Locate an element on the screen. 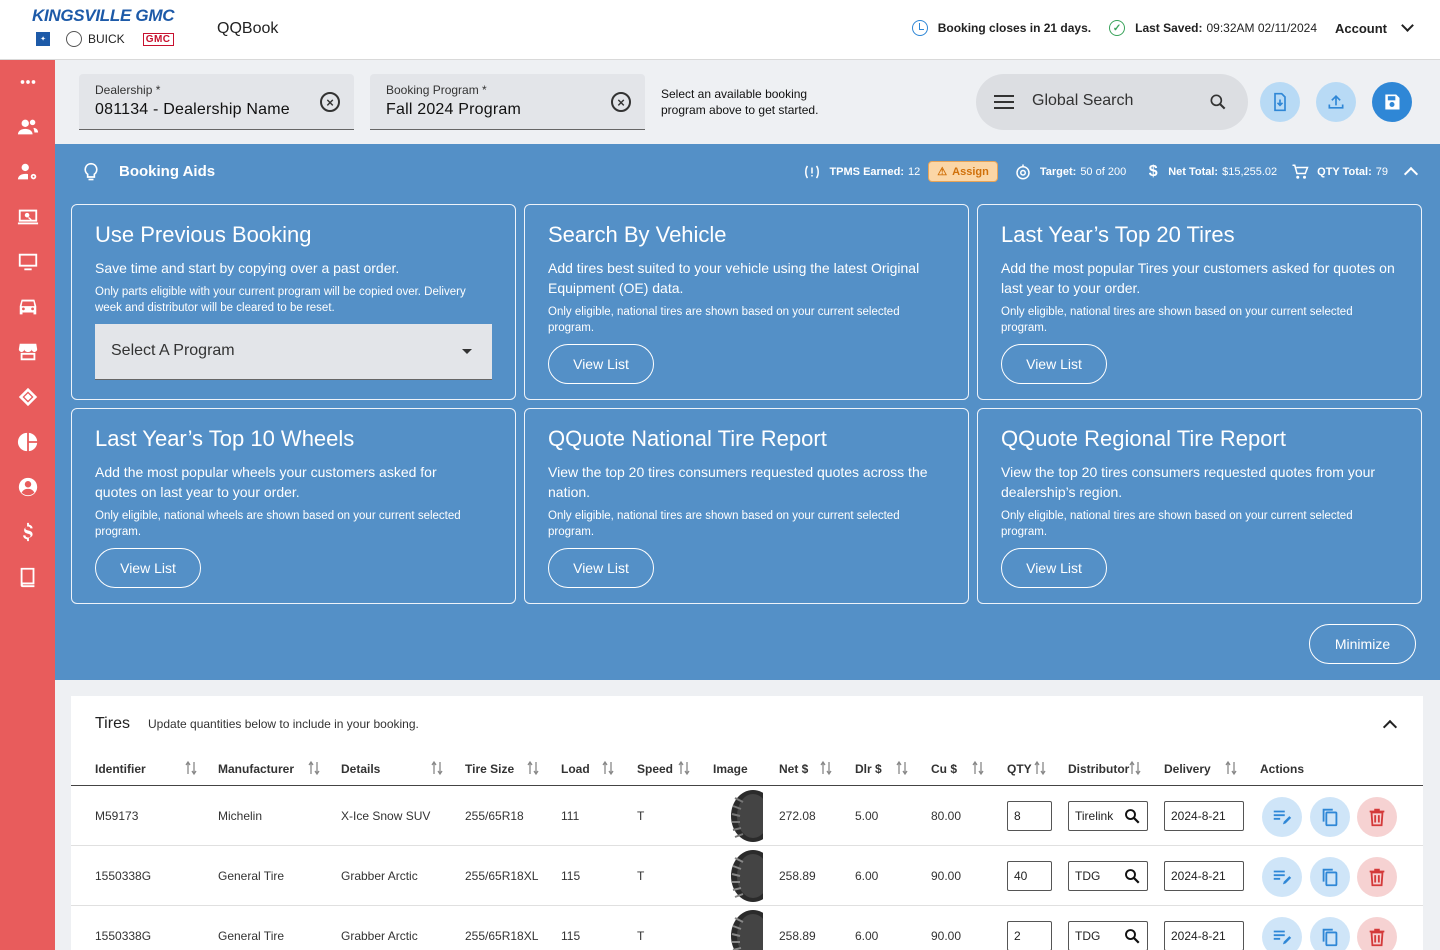 This screenshot has height=950, width=1440. minimize-button: Minimize is located at coordinates (1362, 644).